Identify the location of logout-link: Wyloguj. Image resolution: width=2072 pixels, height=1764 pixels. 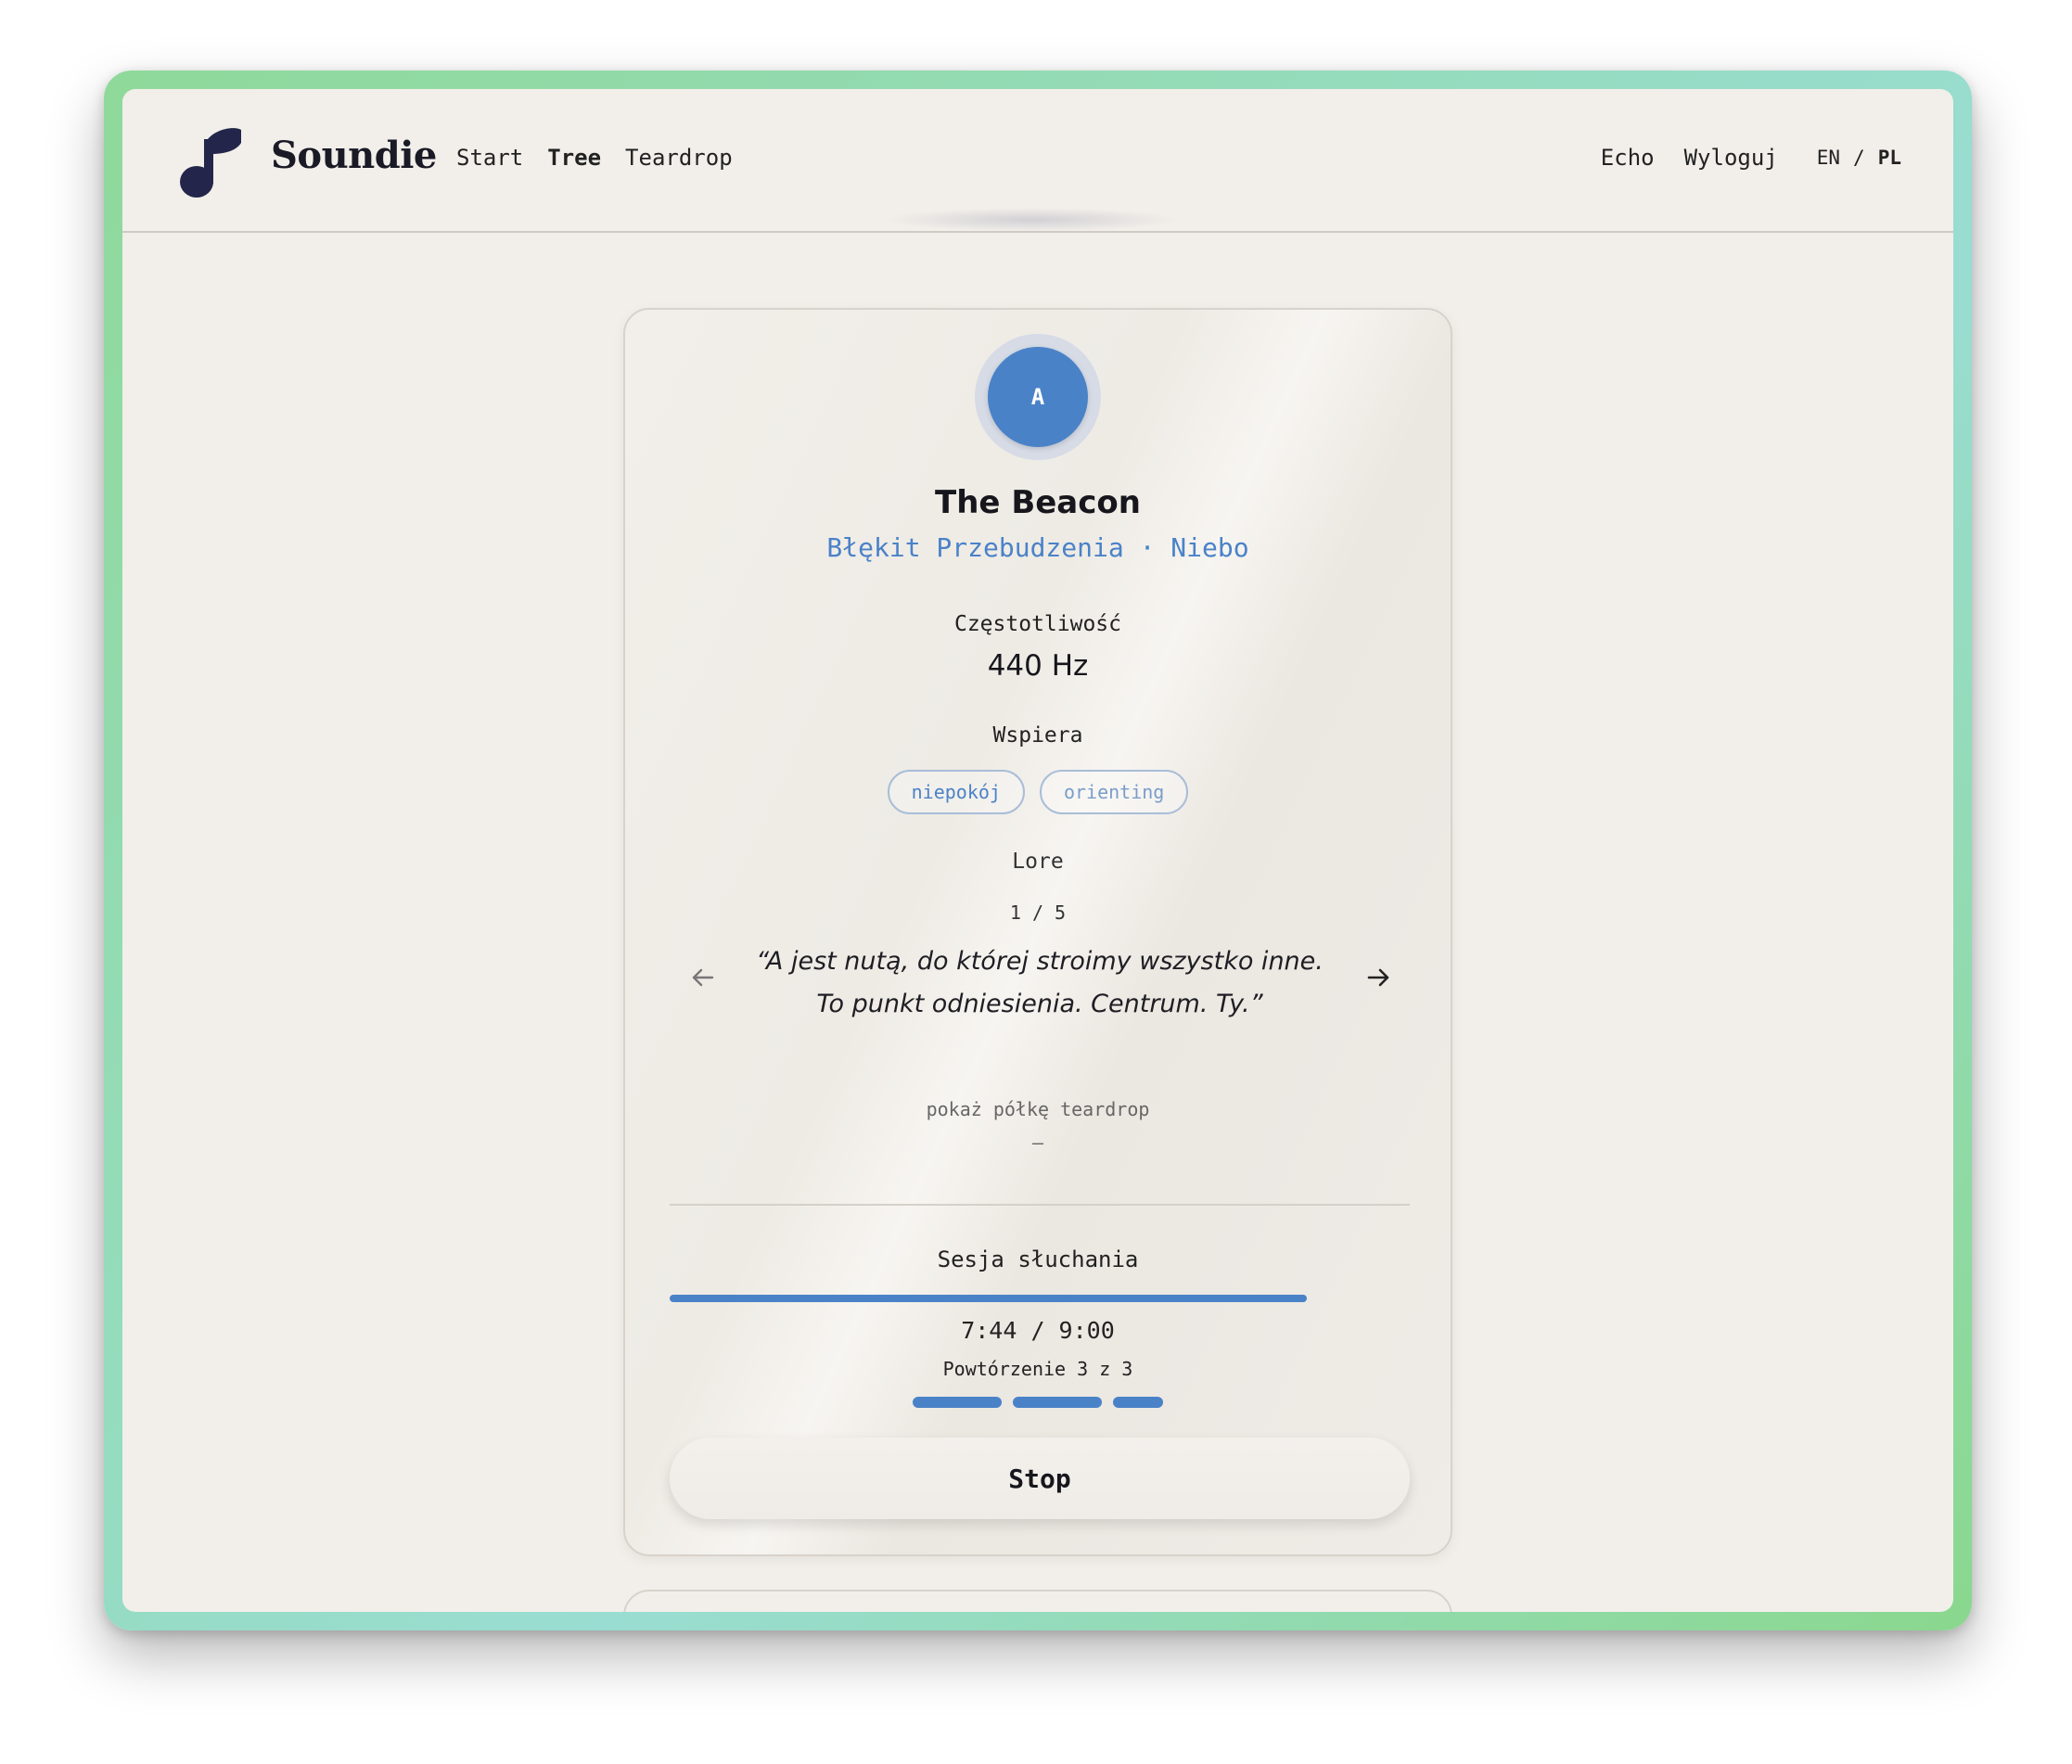
(1731, 158).